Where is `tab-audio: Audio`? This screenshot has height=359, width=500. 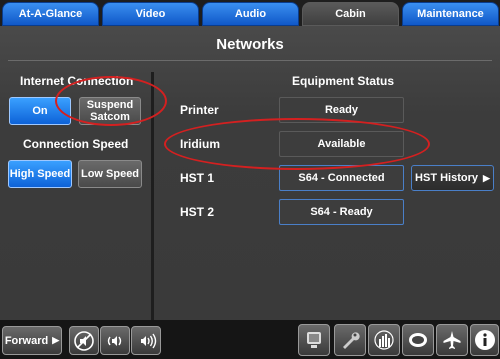 tab-audio: Audio is located at coordinates (250, 14).